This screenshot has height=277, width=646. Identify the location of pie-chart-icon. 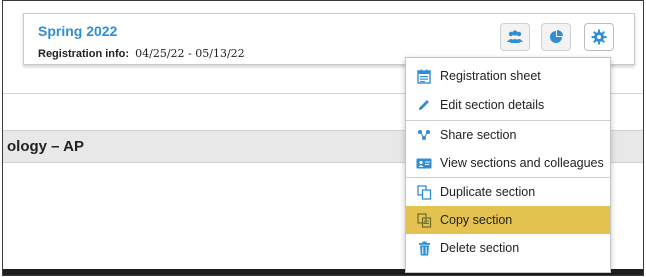
(556, 36).